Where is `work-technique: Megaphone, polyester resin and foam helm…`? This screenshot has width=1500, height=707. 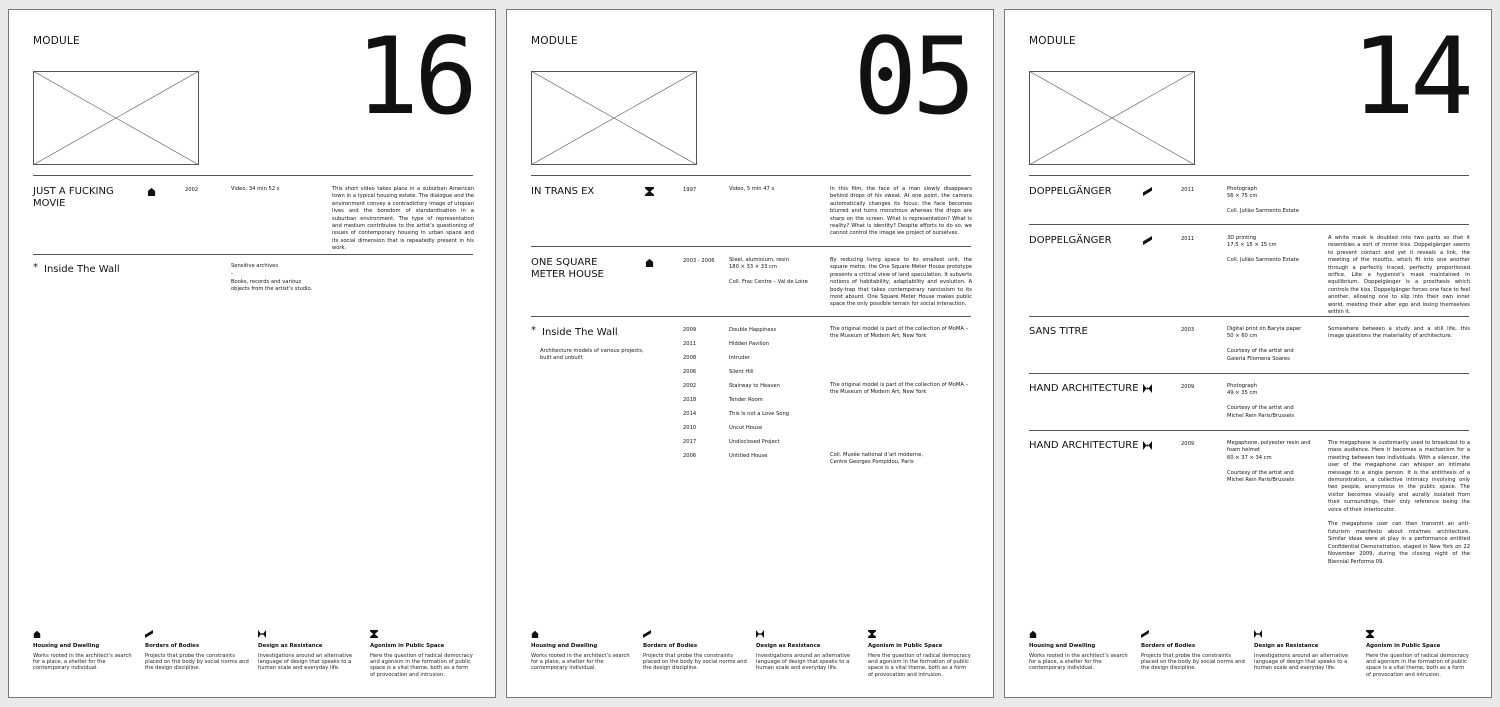 work-technique: Megaphone, polyester resin and foam helm… is located at coordinates (1269, 462).